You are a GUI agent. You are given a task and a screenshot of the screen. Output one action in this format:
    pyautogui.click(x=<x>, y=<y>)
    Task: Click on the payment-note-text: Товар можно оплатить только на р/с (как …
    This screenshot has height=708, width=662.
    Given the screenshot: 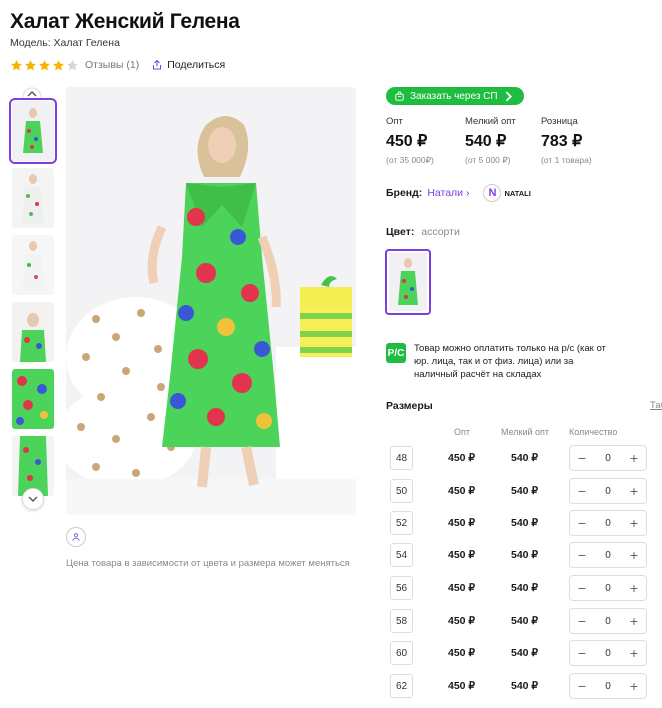 What is the action you would take?
    pyautogui.click(x=510, y=361)
    